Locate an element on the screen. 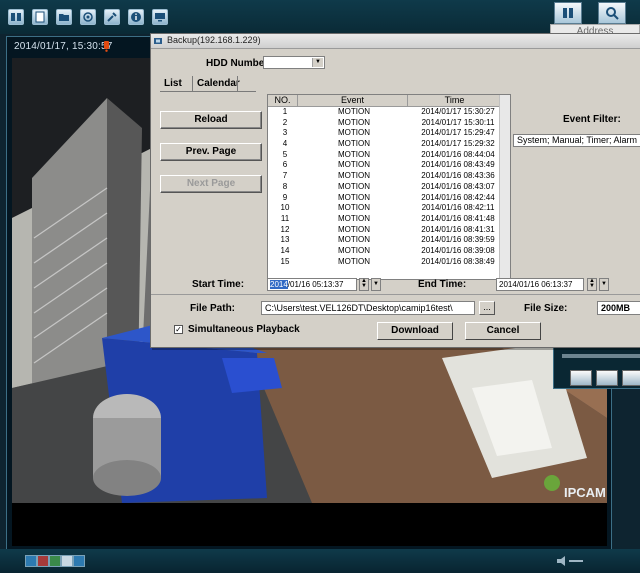 The height and width of the screenshot is (573, 640). simultaneous-playback-checkbox: ✓ is located at coordinates (178, 329).